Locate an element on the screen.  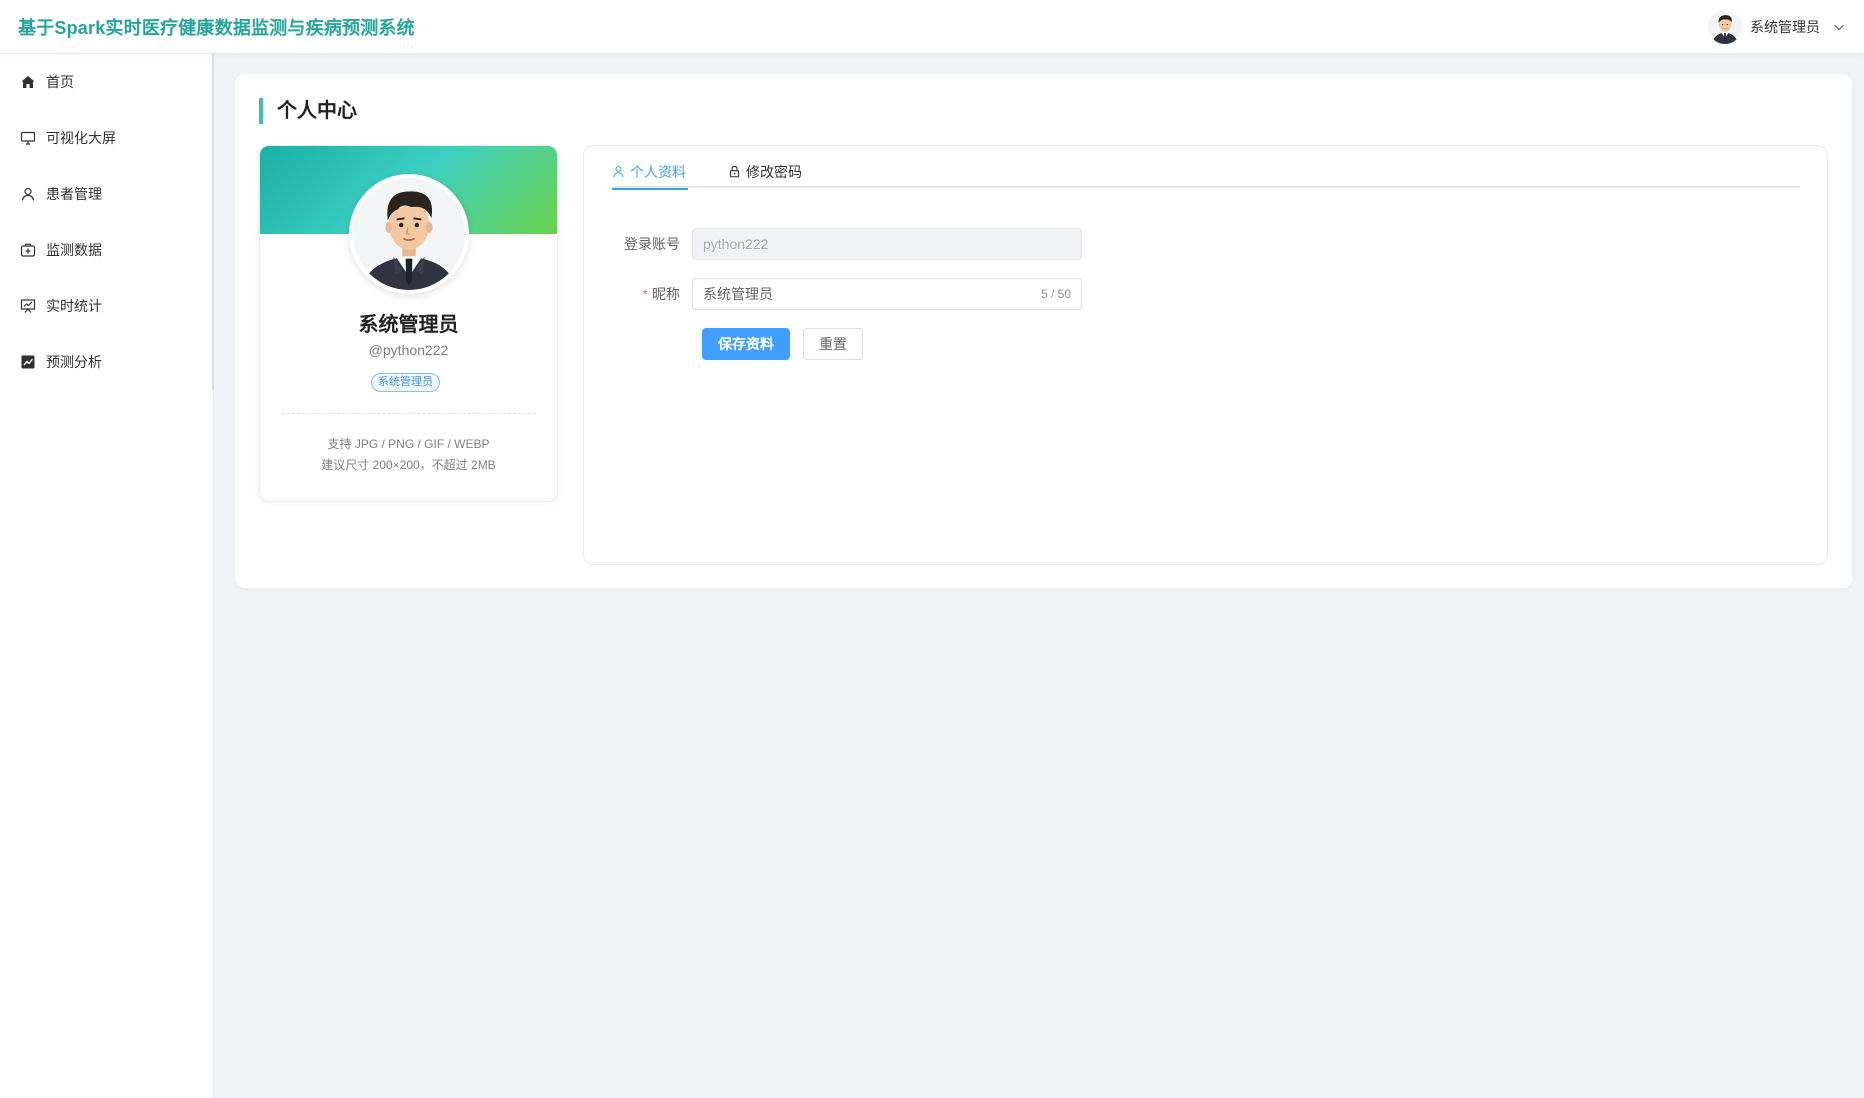
header-user-name: 系统管理员 is located at coordinates (1785, 27).